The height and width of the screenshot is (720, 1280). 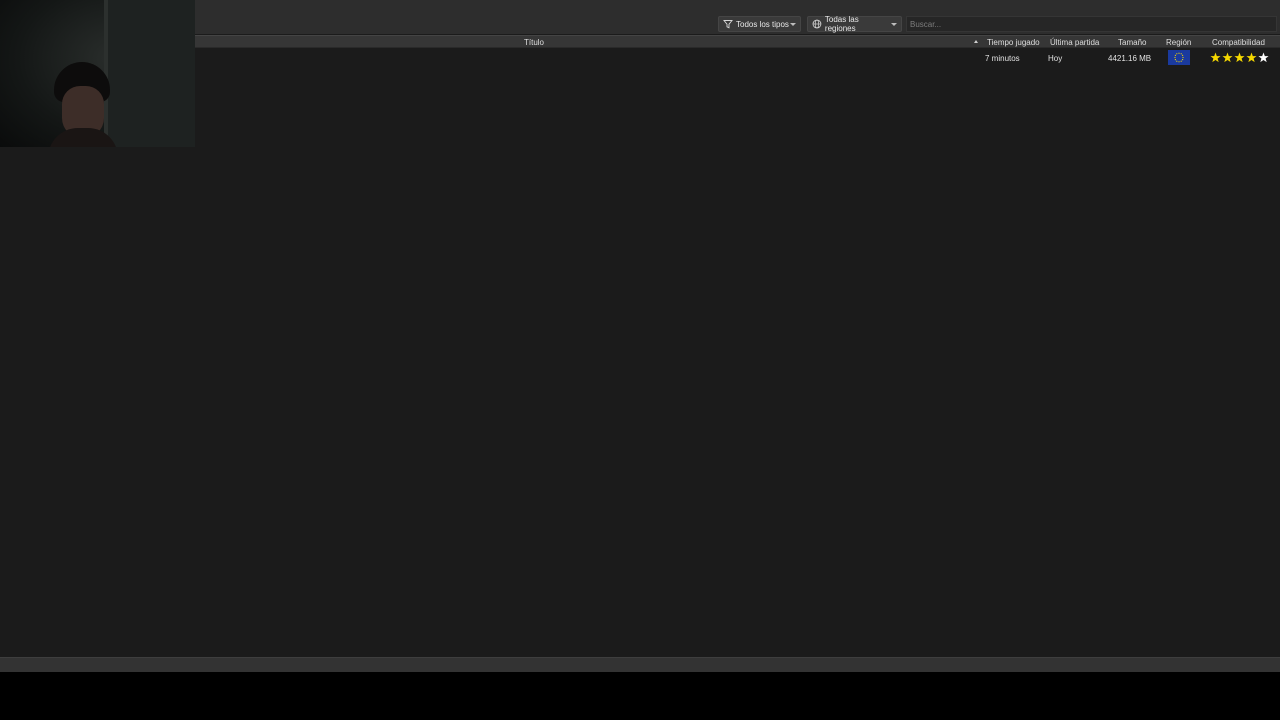 I want to click on region-filter-label: Todas las regiones, so click(x=841, y=24).